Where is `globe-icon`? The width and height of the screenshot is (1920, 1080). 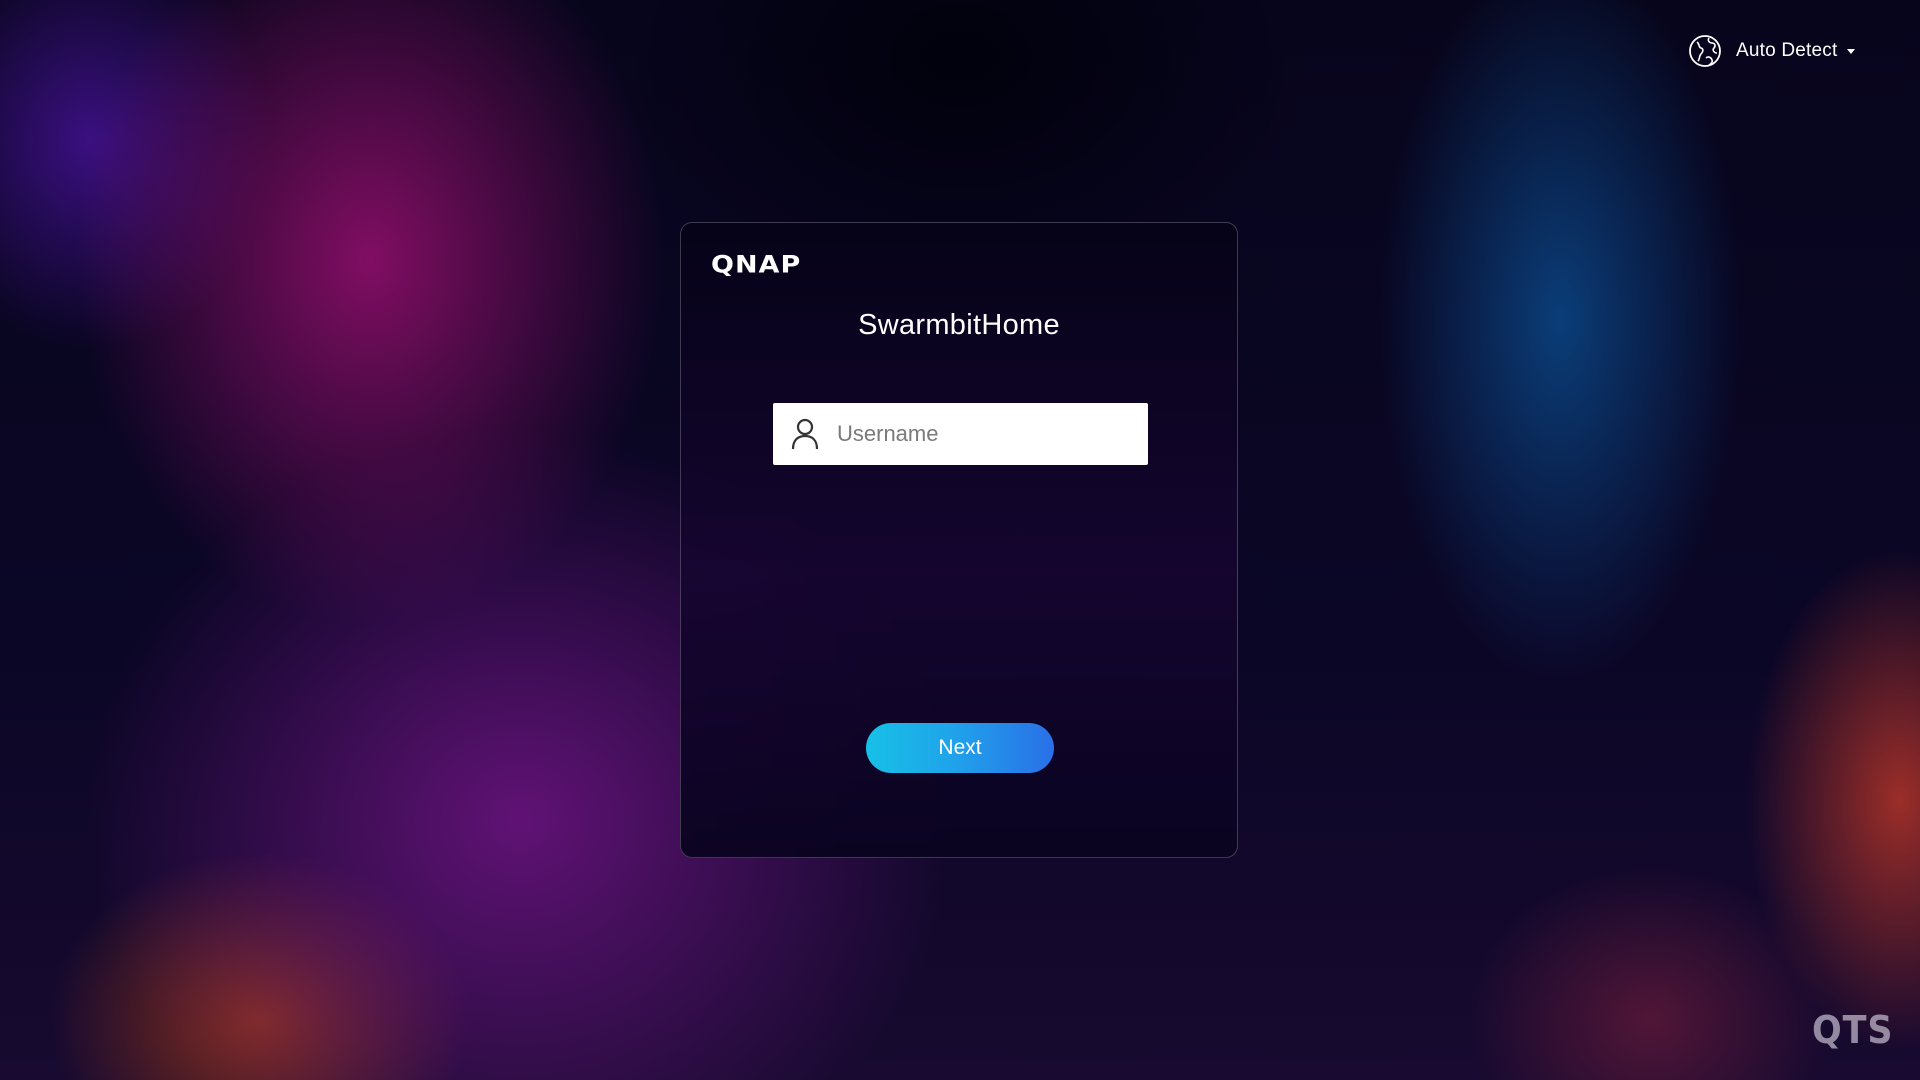
globe-icon is located at coordinates (1705, 51).